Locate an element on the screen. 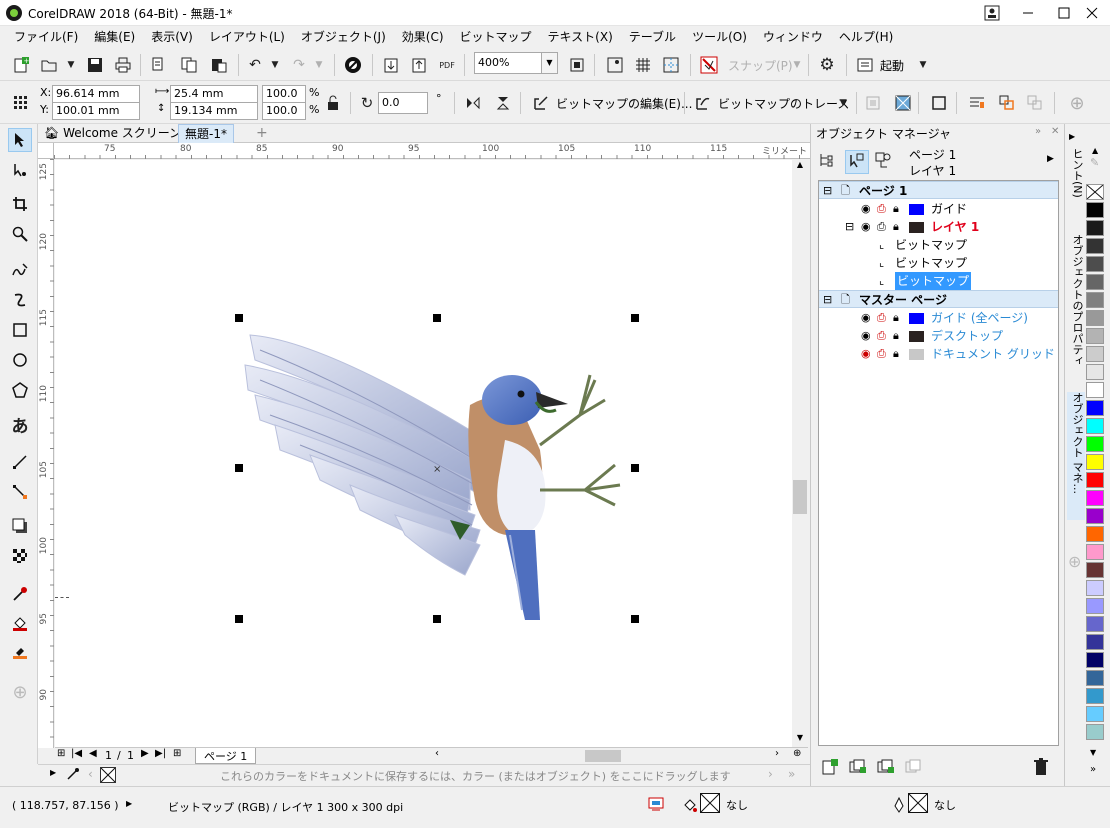  eyedropper-icon is located at coordinates (73, 775).